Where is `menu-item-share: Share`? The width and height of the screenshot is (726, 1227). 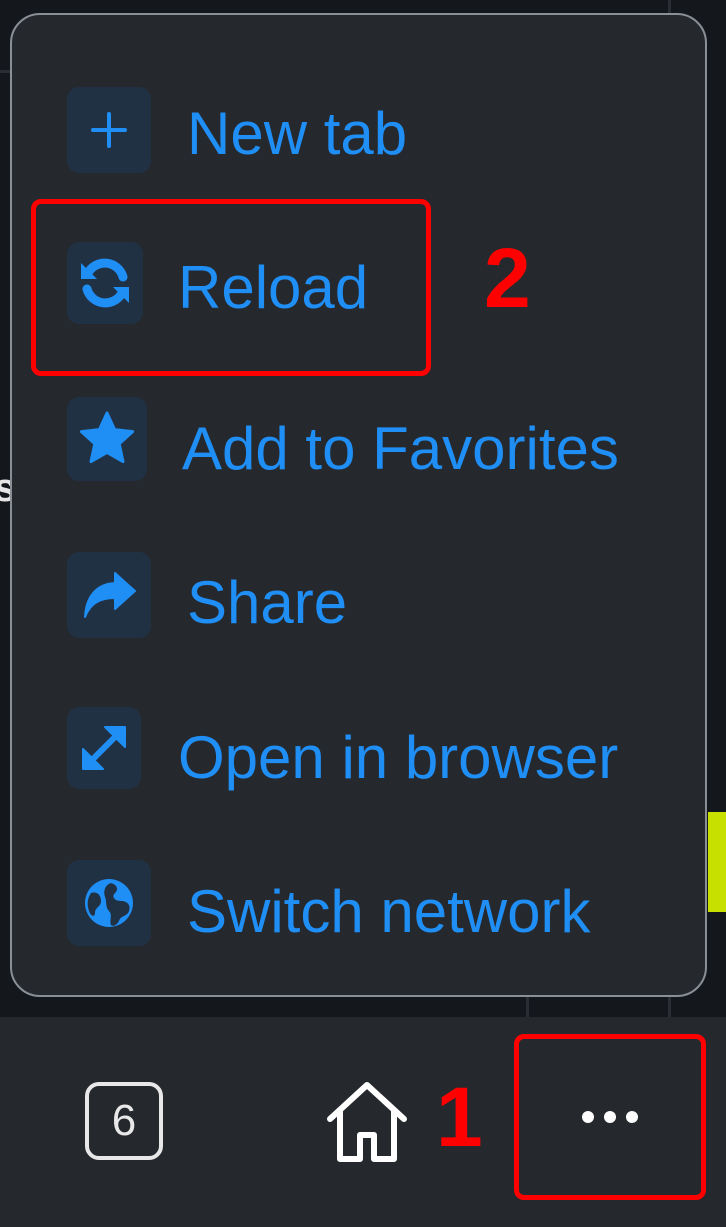 menu-item-share: Share is located at coordinates (358, 600).